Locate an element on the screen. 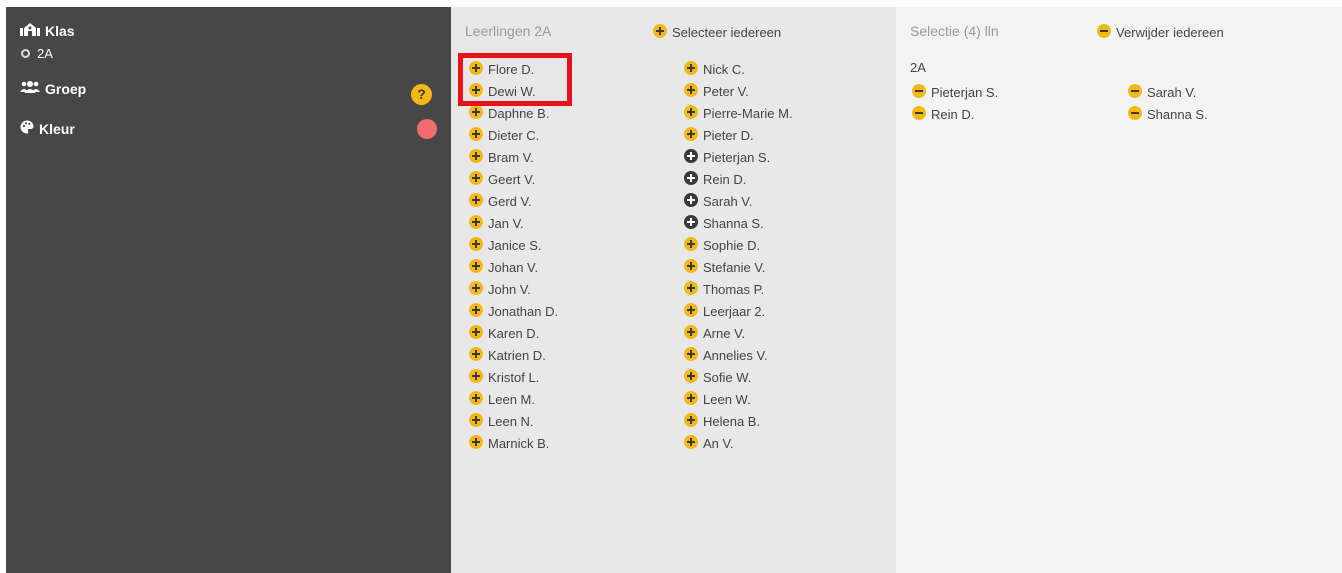 Image resolution: width=1342 pixels, height=573 pixels. student-name: John V. is located at coordinates (509, 289).